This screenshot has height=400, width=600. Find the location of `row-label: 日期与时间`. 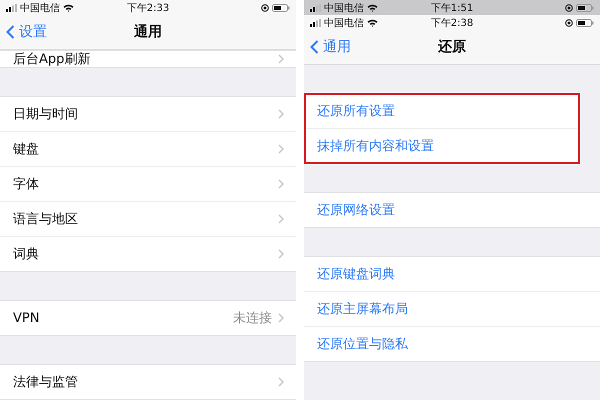

row-label: 日期与时间 is located at coordinates (46, 114).